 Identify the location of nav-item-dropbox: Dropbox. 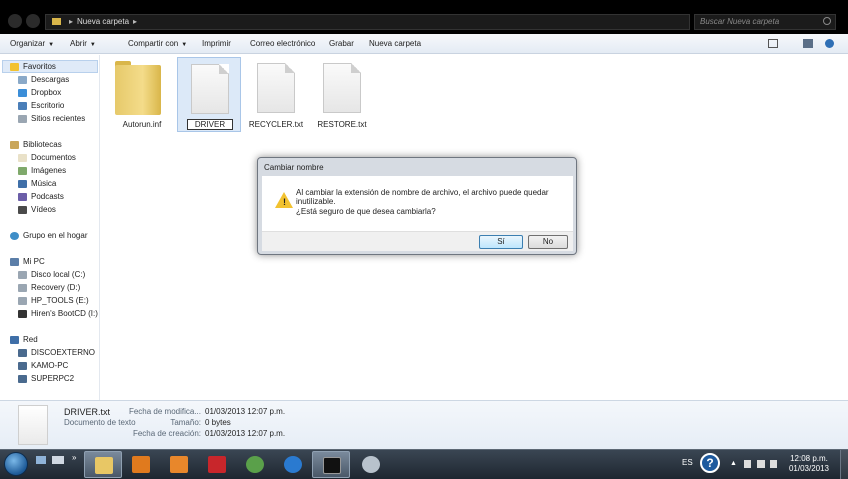
(39, 93).